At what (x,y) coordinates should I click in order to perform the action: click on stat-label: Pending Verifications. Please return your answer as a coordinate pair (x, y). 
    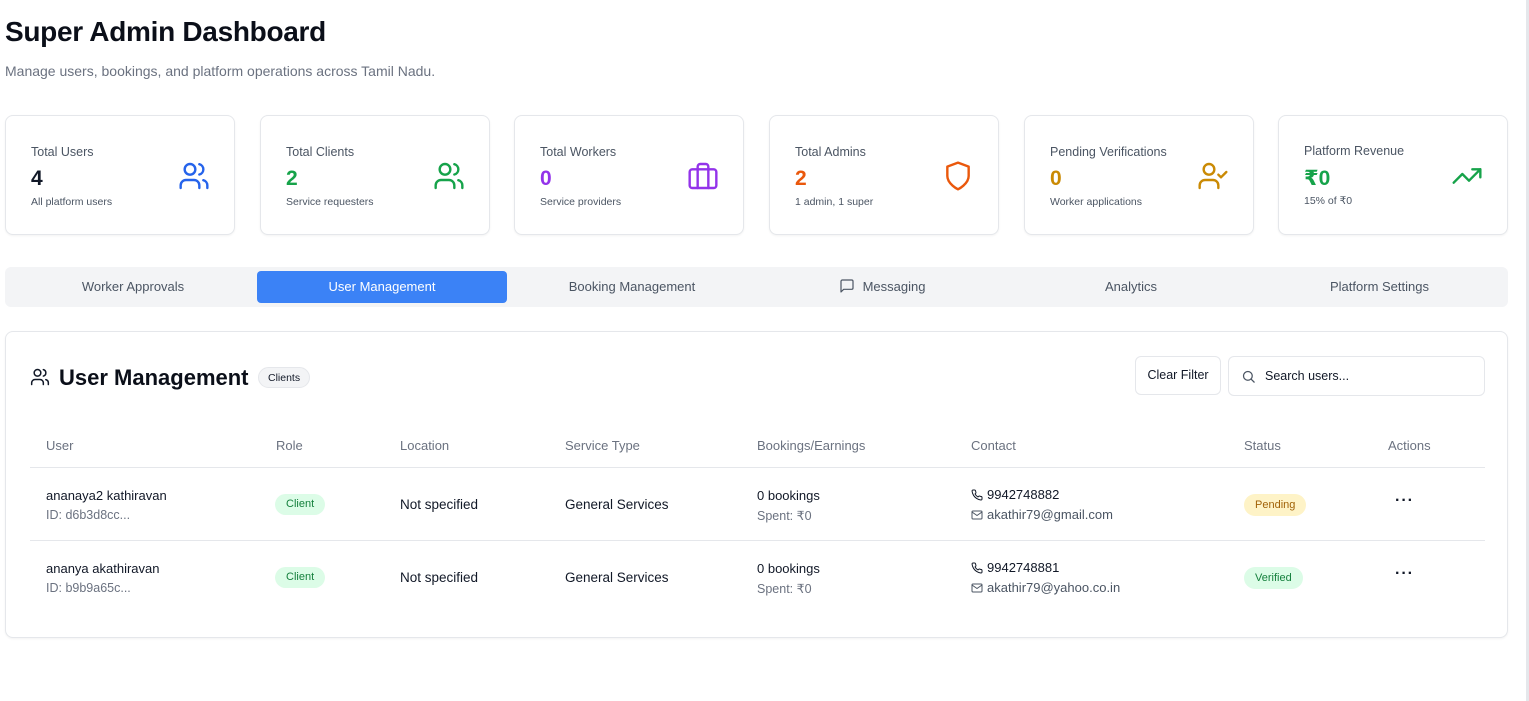
    Looking at the image, I should click on (1108, 152).